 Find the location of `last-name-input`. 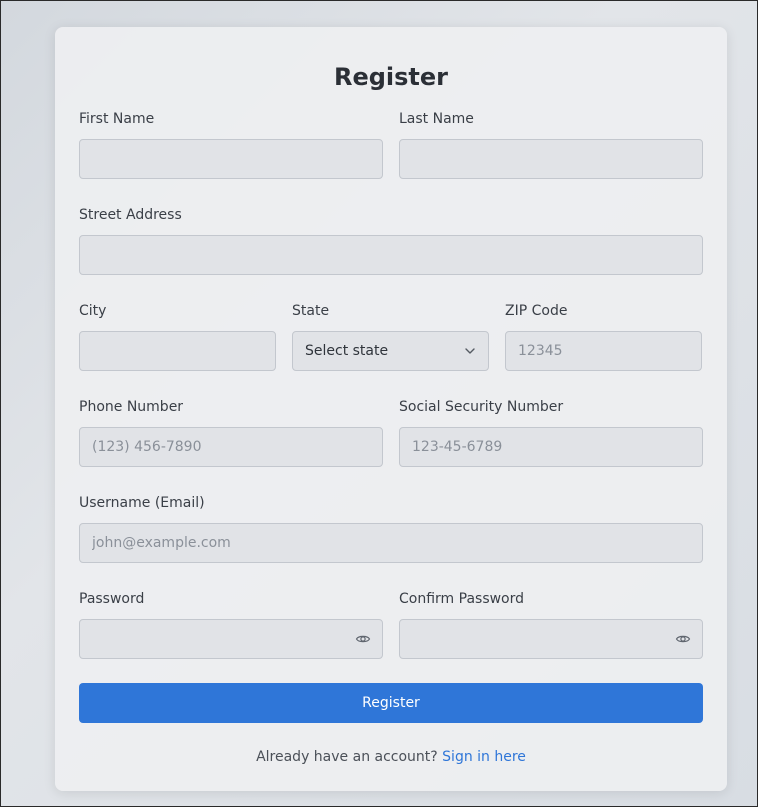

last-name-input is located at coordinates (551, 159).